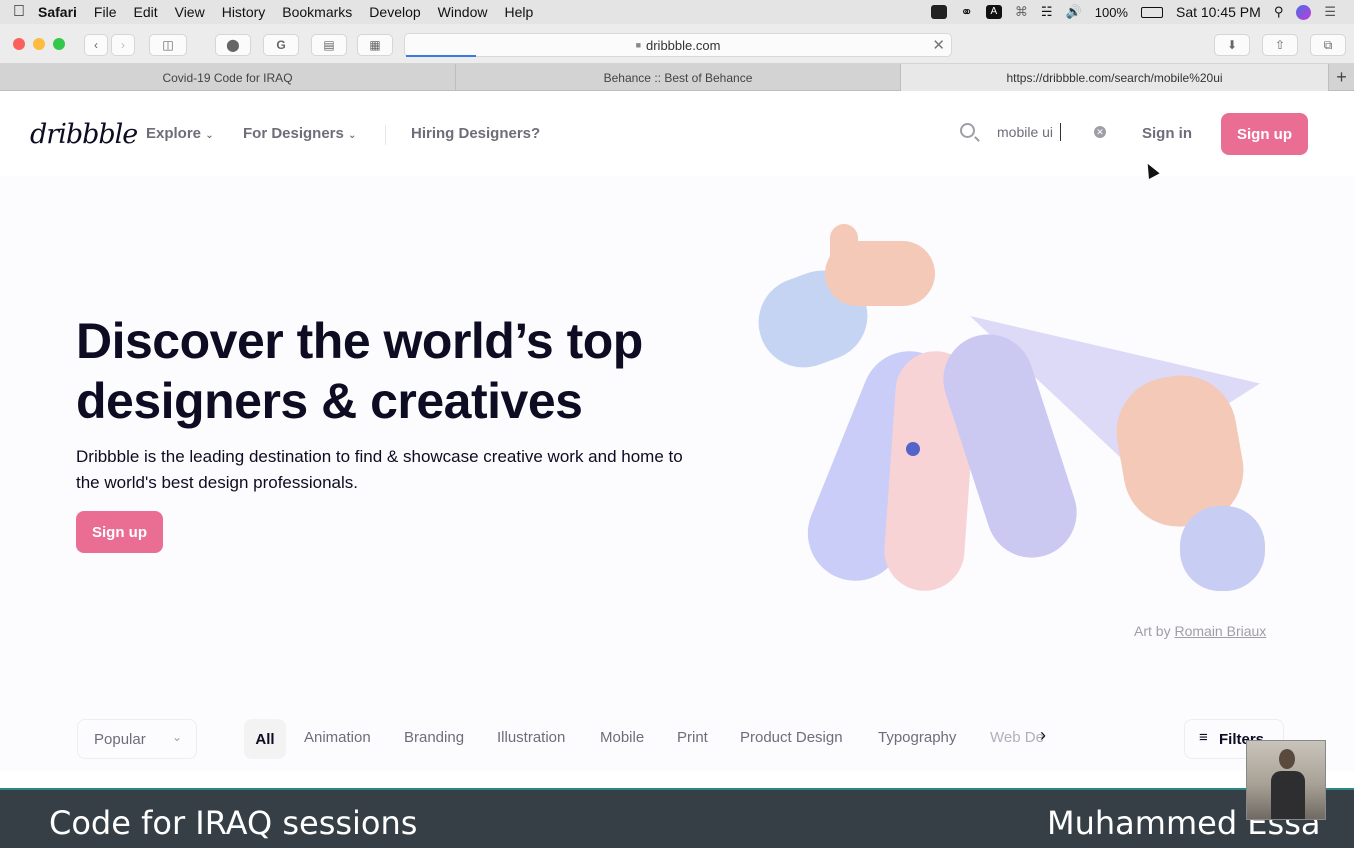 This screenshot has height=848, width=1354. What do you see at coordinates (518, 12) in the screenshot?
I see `menu-help: Help` at bounding box center [518, 12].